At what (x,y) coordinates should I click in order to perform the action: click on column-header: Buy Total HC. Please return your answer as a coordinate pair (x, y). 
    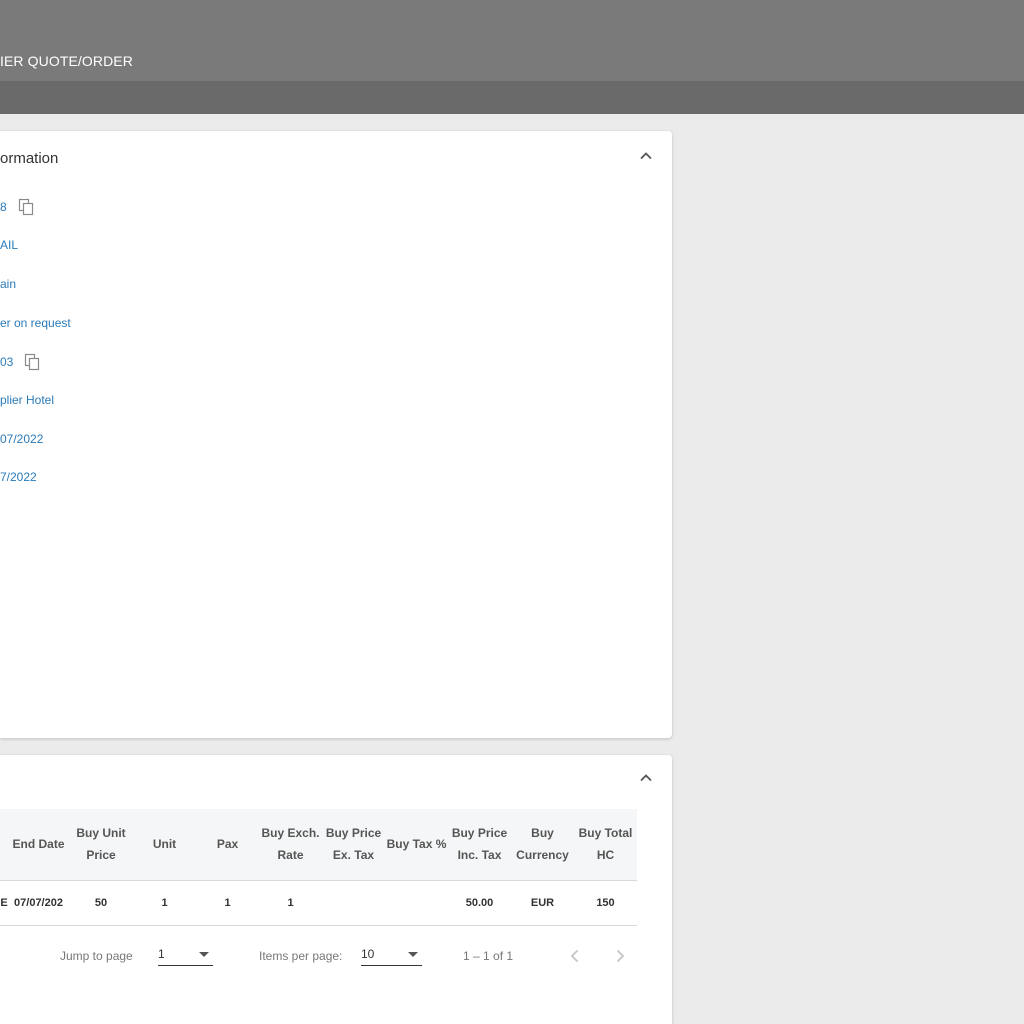
    Looking at the image, I should click on (605, 844).